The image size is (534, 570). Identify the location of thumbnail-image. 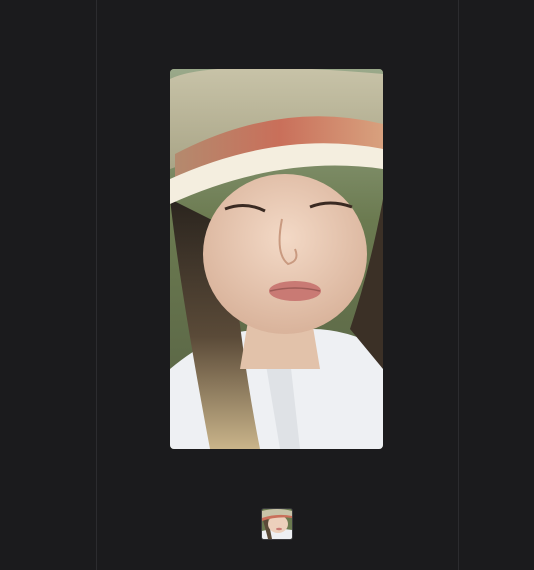
(277, 524).